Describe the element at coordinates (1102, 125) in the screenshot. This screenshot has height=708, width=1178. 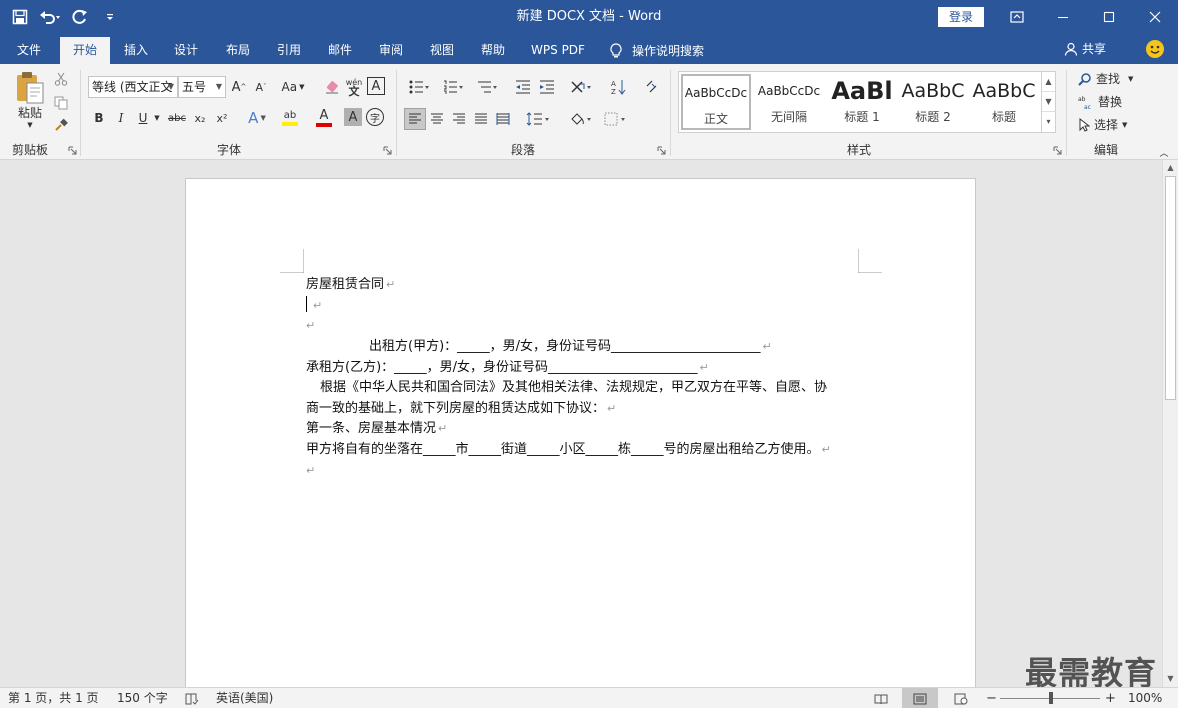
I see `select-button: 选择 ▼` at that location.